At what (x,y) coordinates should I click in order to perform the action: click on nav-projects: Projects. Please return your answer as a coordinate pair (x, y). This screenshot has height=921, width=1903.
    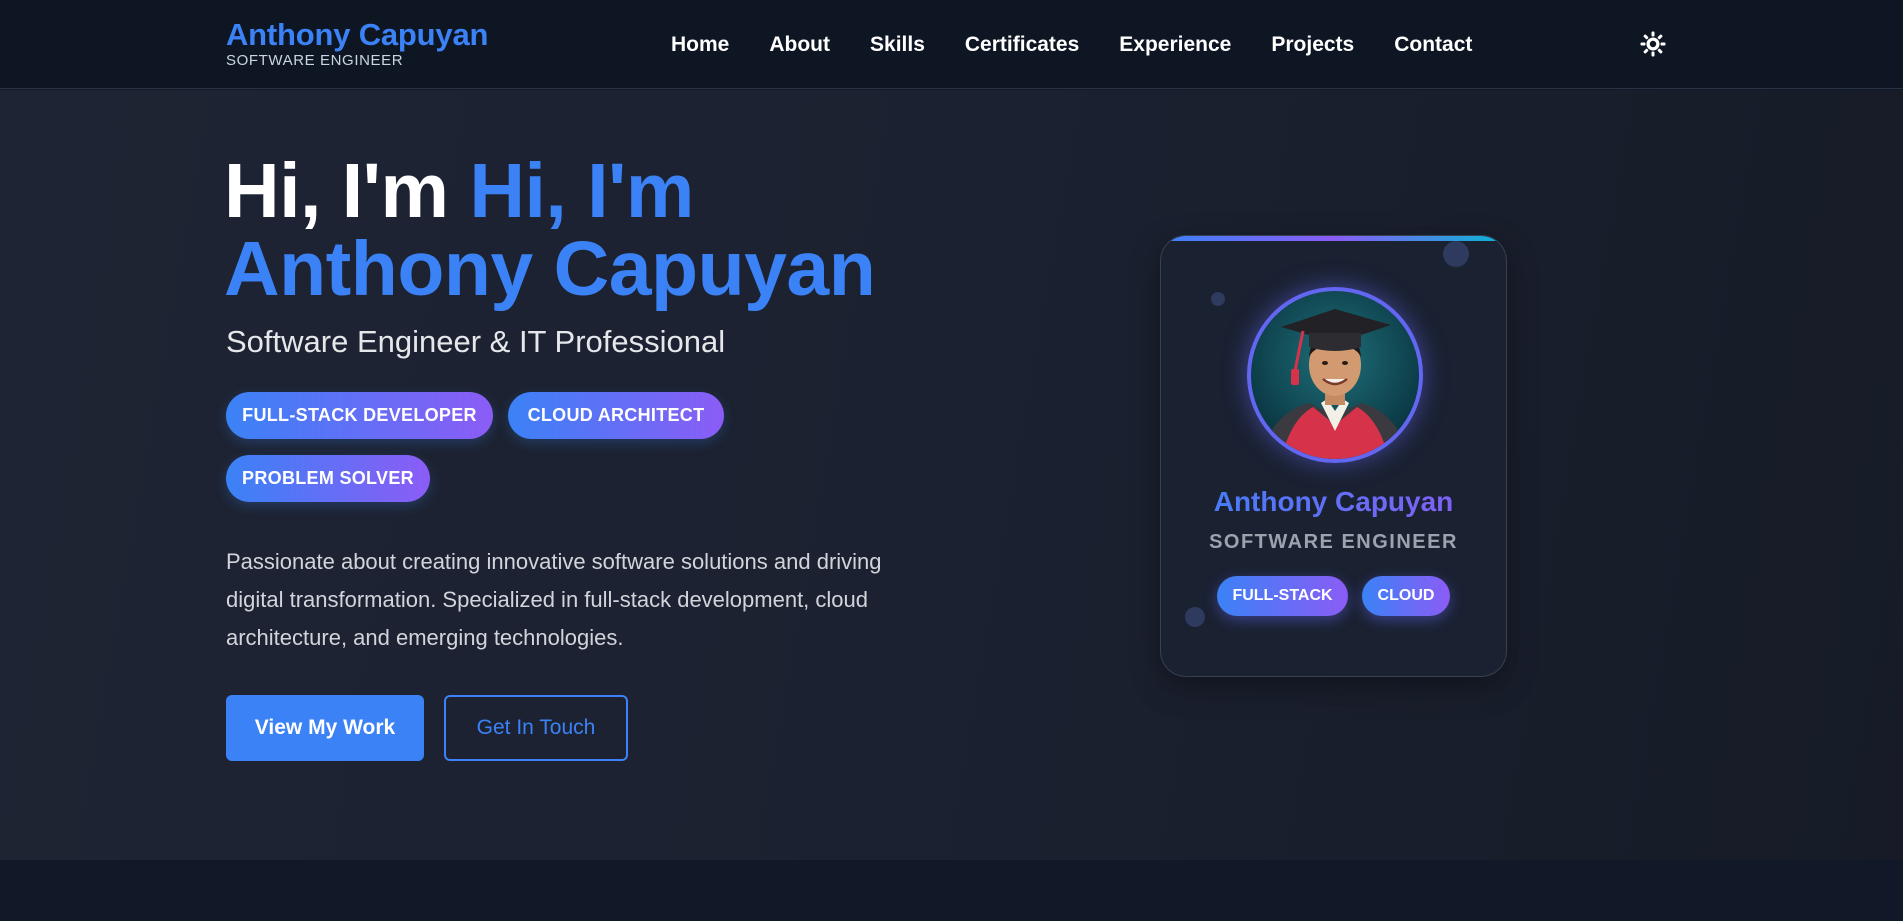
    Looking at the image, I should click on (1312, 45).